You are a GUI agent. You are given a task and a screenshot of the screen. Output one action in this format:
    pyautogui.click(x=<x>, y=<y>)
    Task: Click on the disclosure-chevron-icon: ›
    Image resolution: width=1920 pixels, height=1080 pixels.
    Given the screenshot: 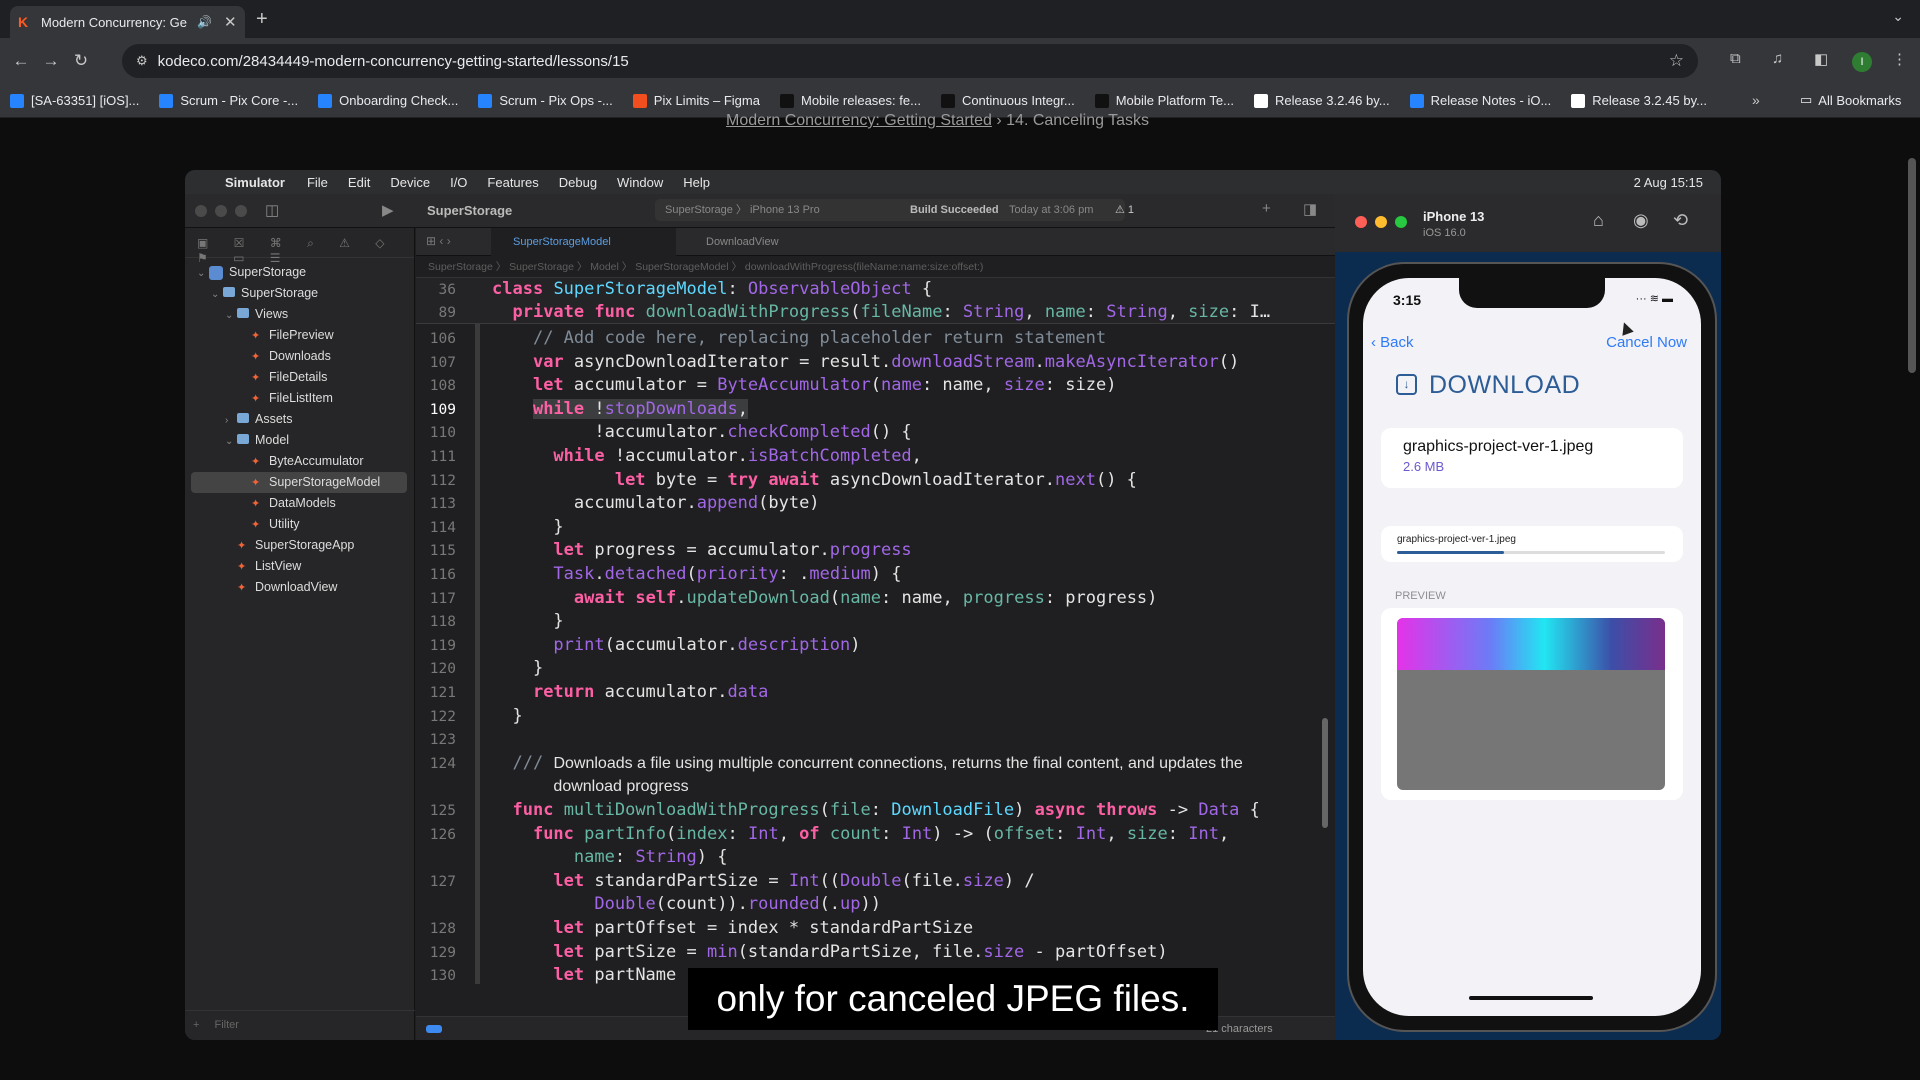 What is the action you would take?
    pyautogui.click(x=231, y=420)
    